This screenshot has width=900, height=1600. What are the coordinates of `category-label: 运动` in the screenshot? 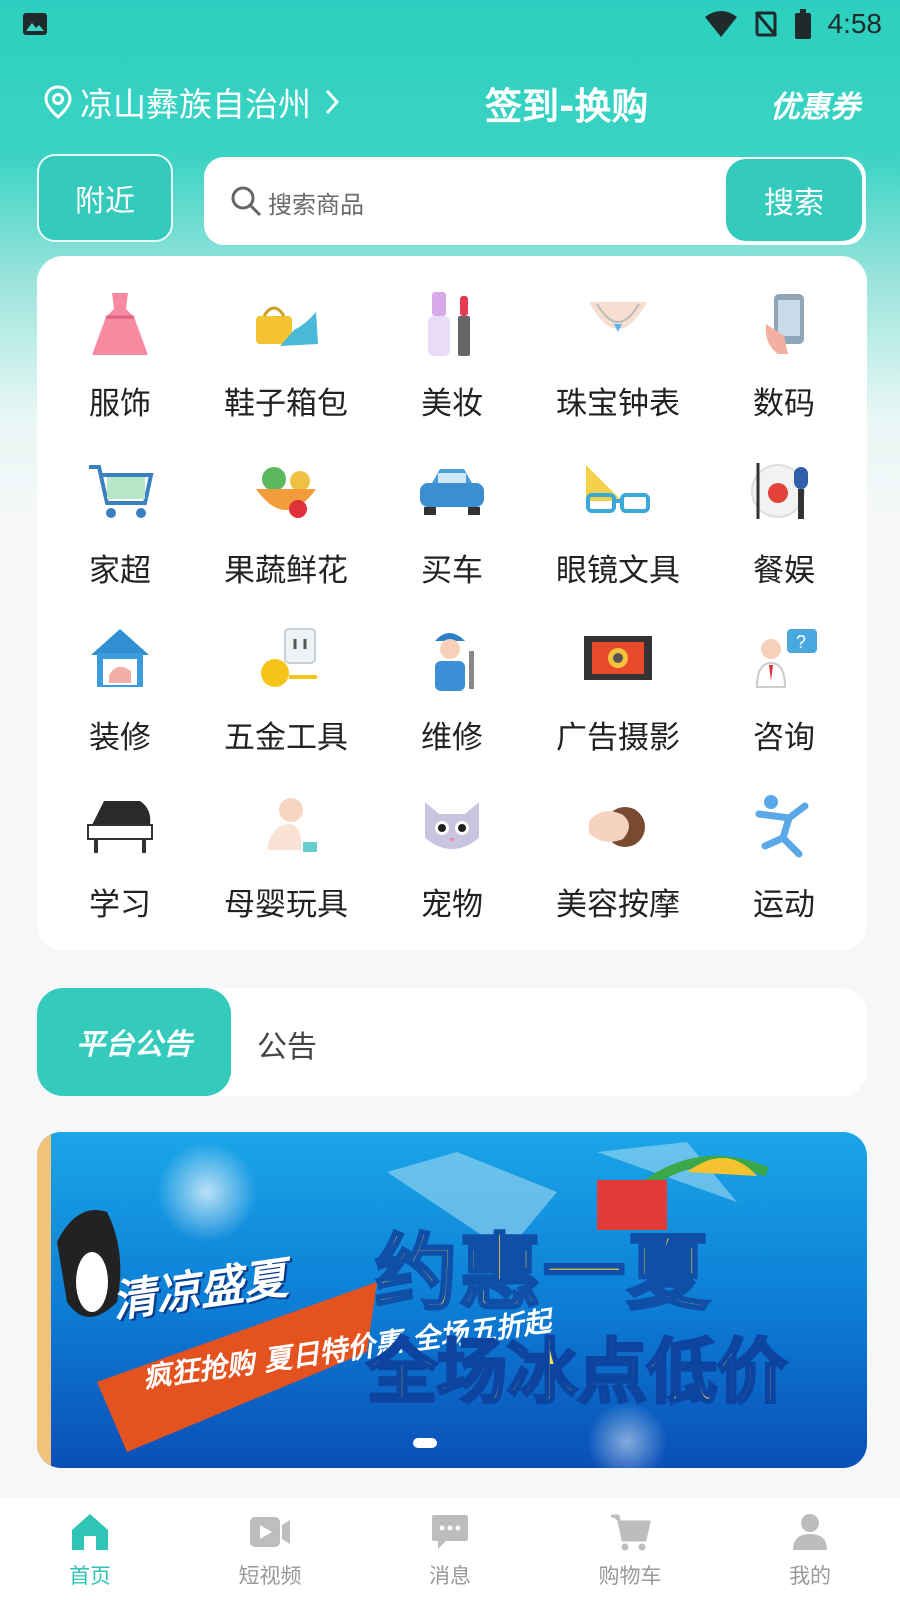 It's located at (784, 905).